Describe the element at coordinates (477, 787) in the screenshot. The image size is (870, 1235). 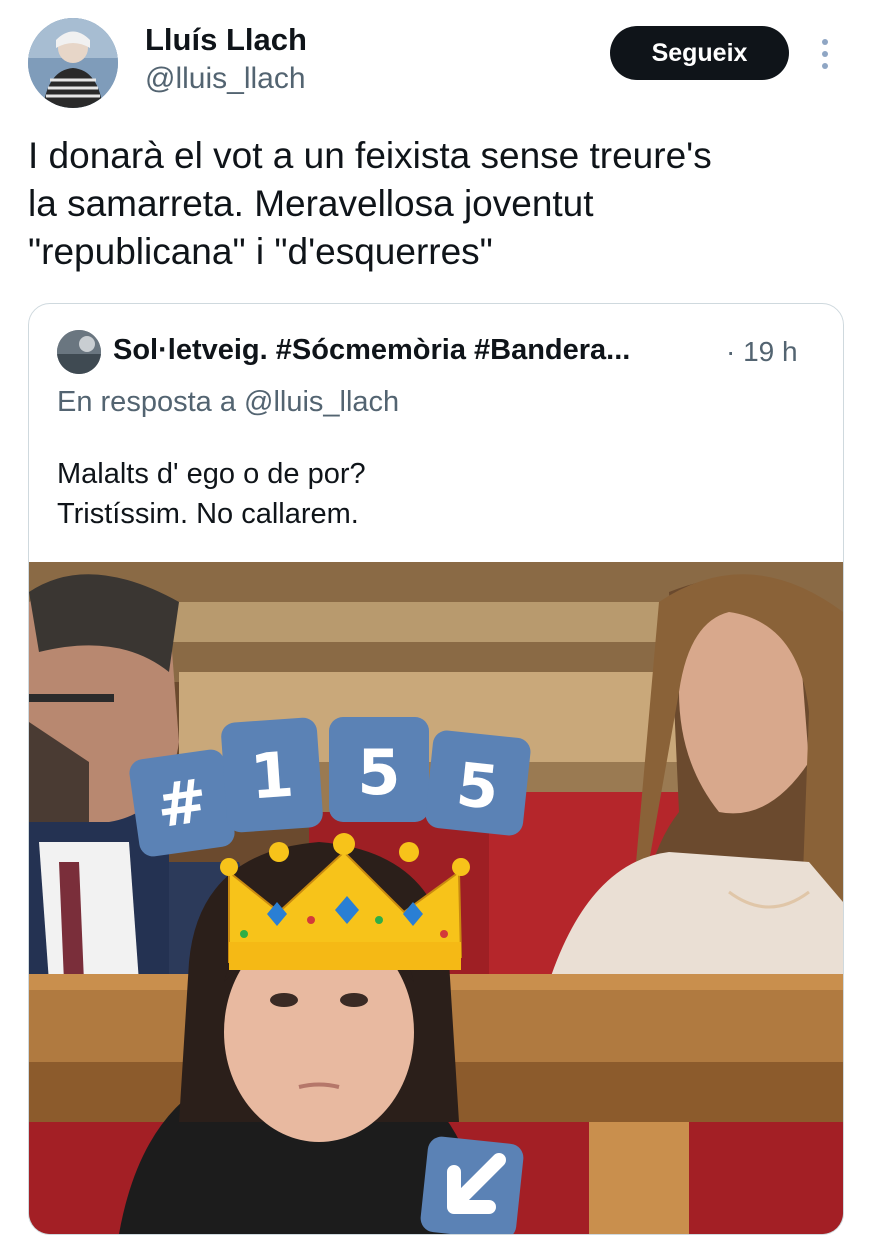
I see `badge-5-second: 5` at that location.